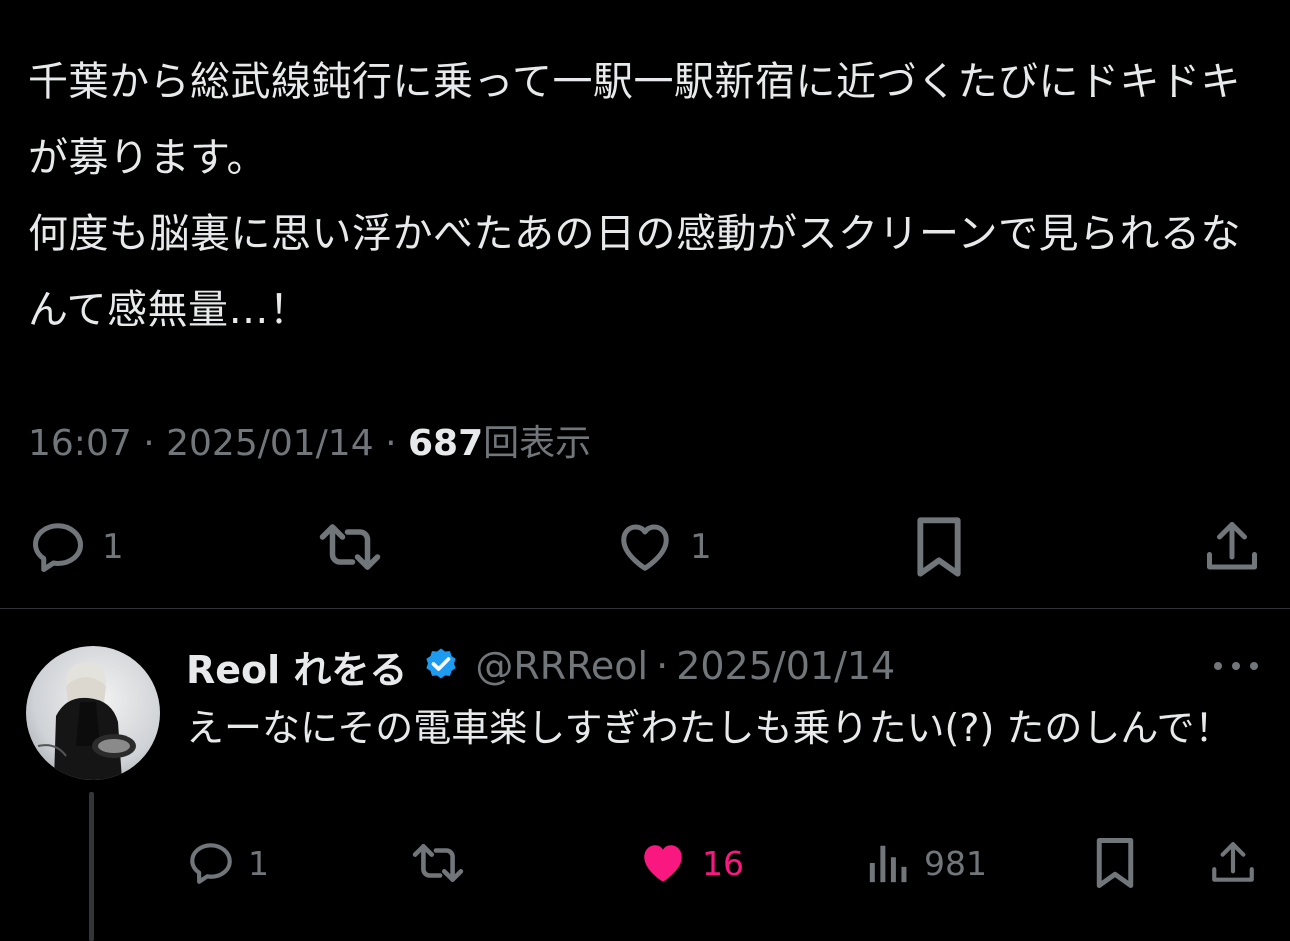 The height and width of the screenshot is (941, 1290). I want to click on tweet-time: 16:07, so click(80, 443).